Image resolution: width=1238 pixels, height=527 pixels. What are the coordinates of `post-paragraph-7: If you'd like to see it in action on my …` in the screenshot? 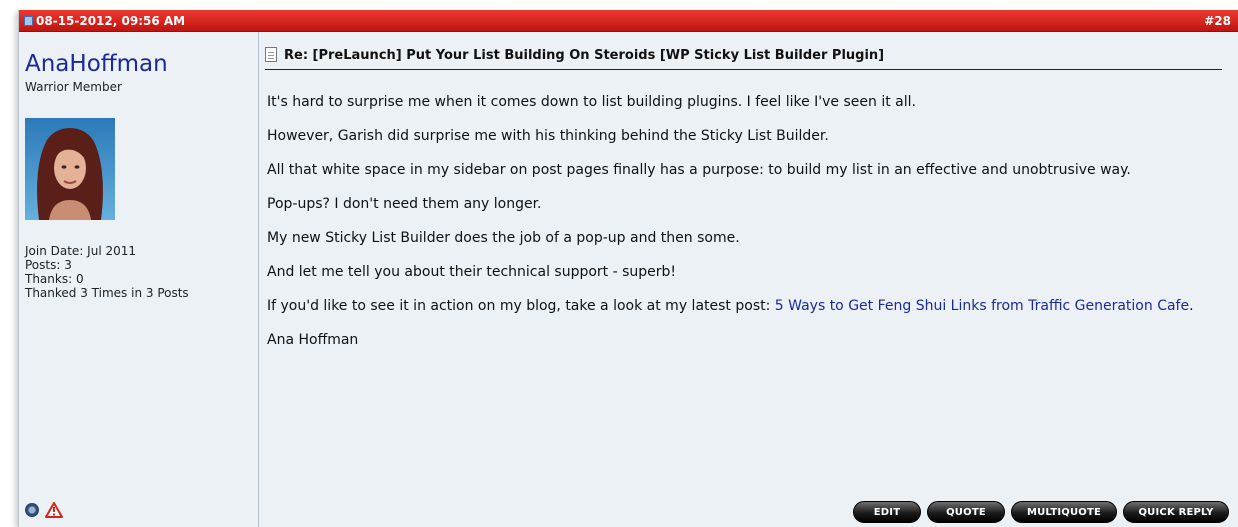 It's located at (747, 306).